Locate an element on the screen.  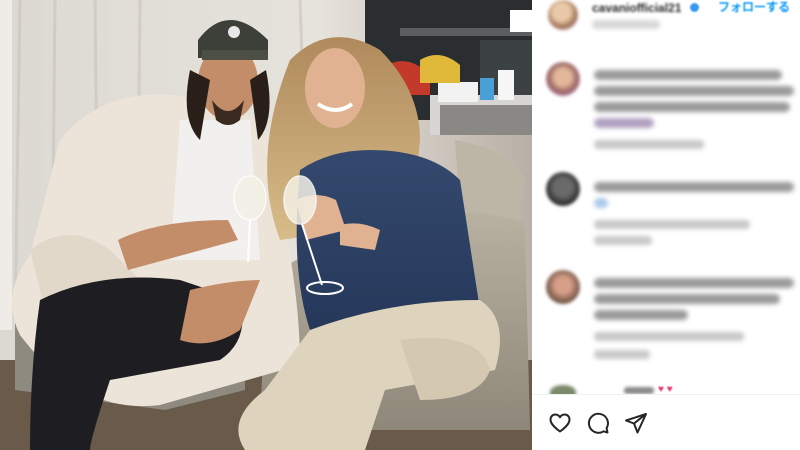
share-button is located at coordinates (636, 423).